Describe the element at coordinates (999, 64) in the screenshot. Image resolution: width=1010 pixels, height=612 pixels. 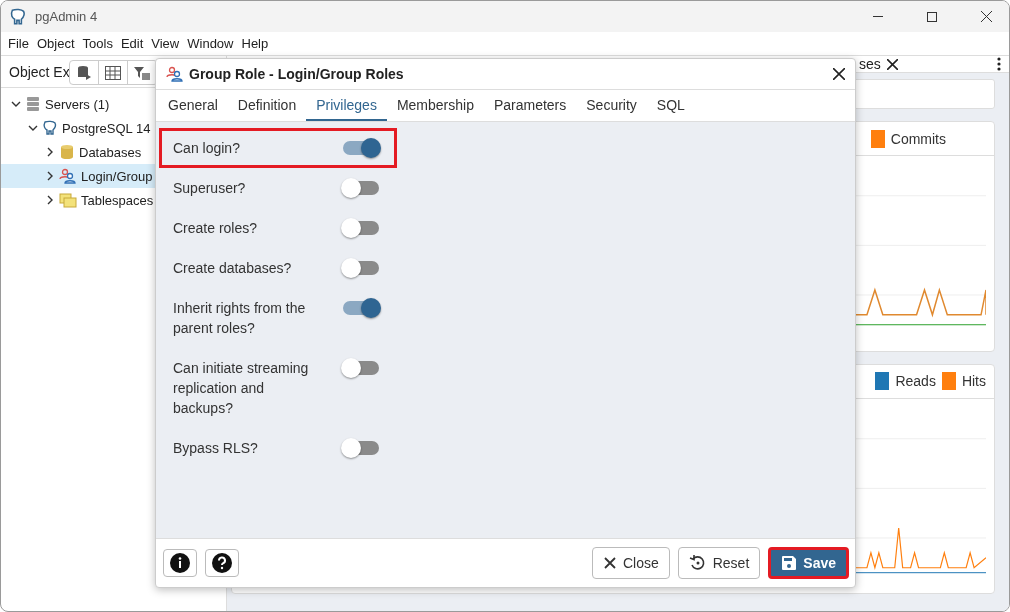
I see `more-menu-icon` at that location.